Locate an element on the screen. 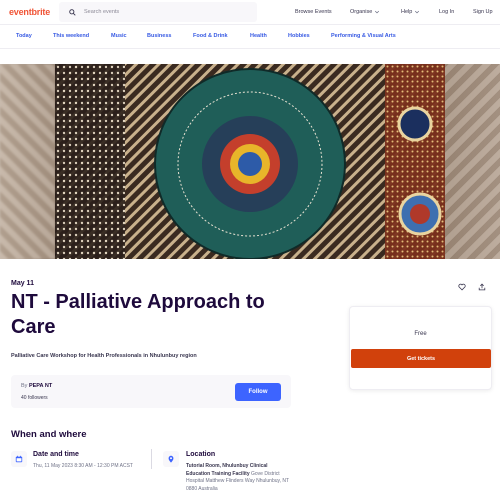  help-label: Help is located at coordinates (407, 12).